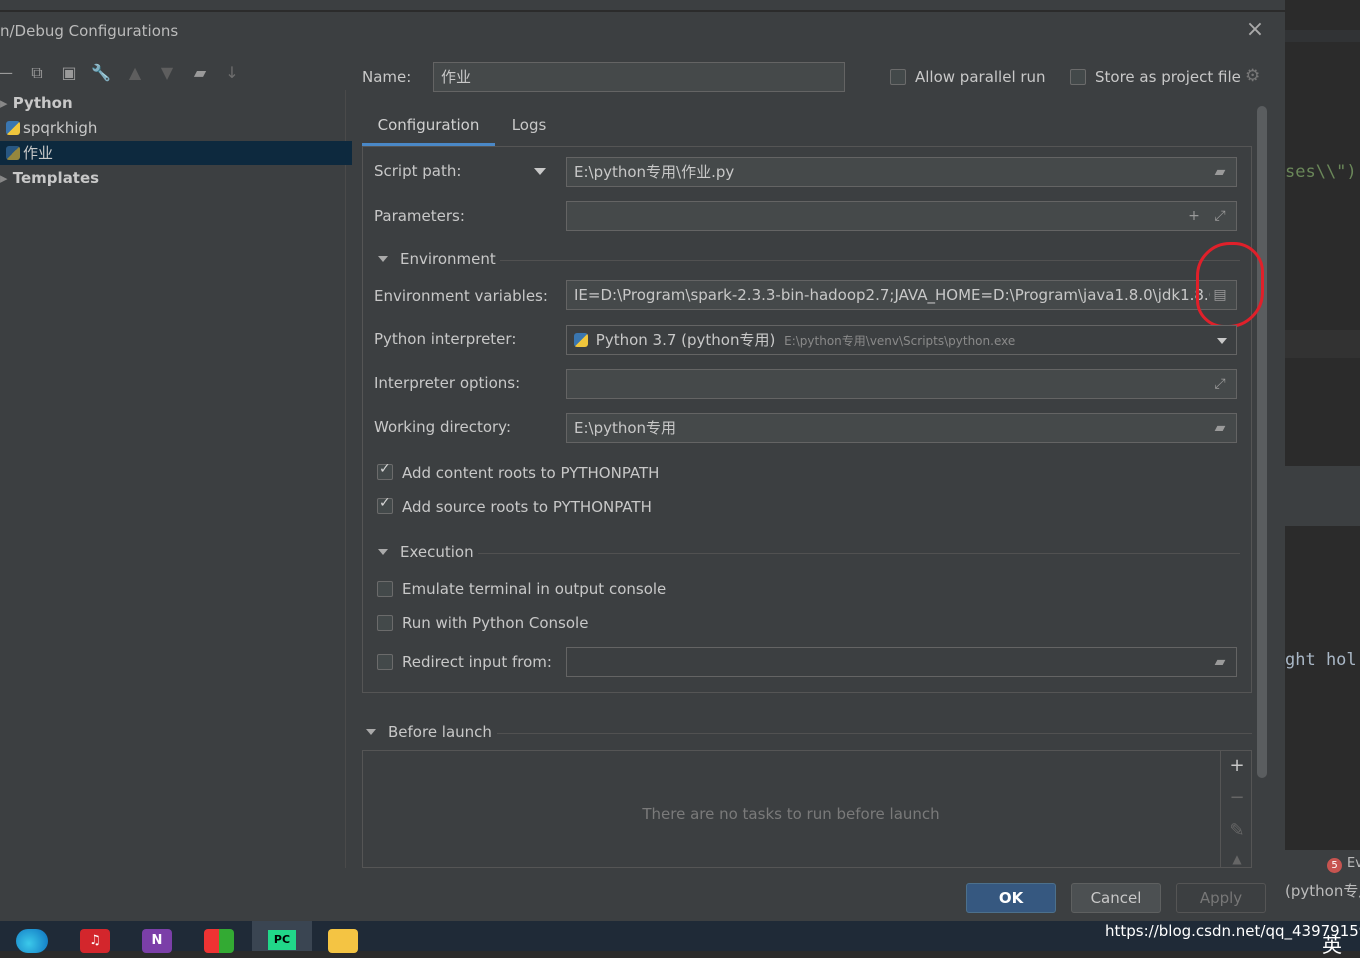 This screenshot has width=1360, height=958. I want to click on editor-code-line: ses\\"), so click(1321, 172).